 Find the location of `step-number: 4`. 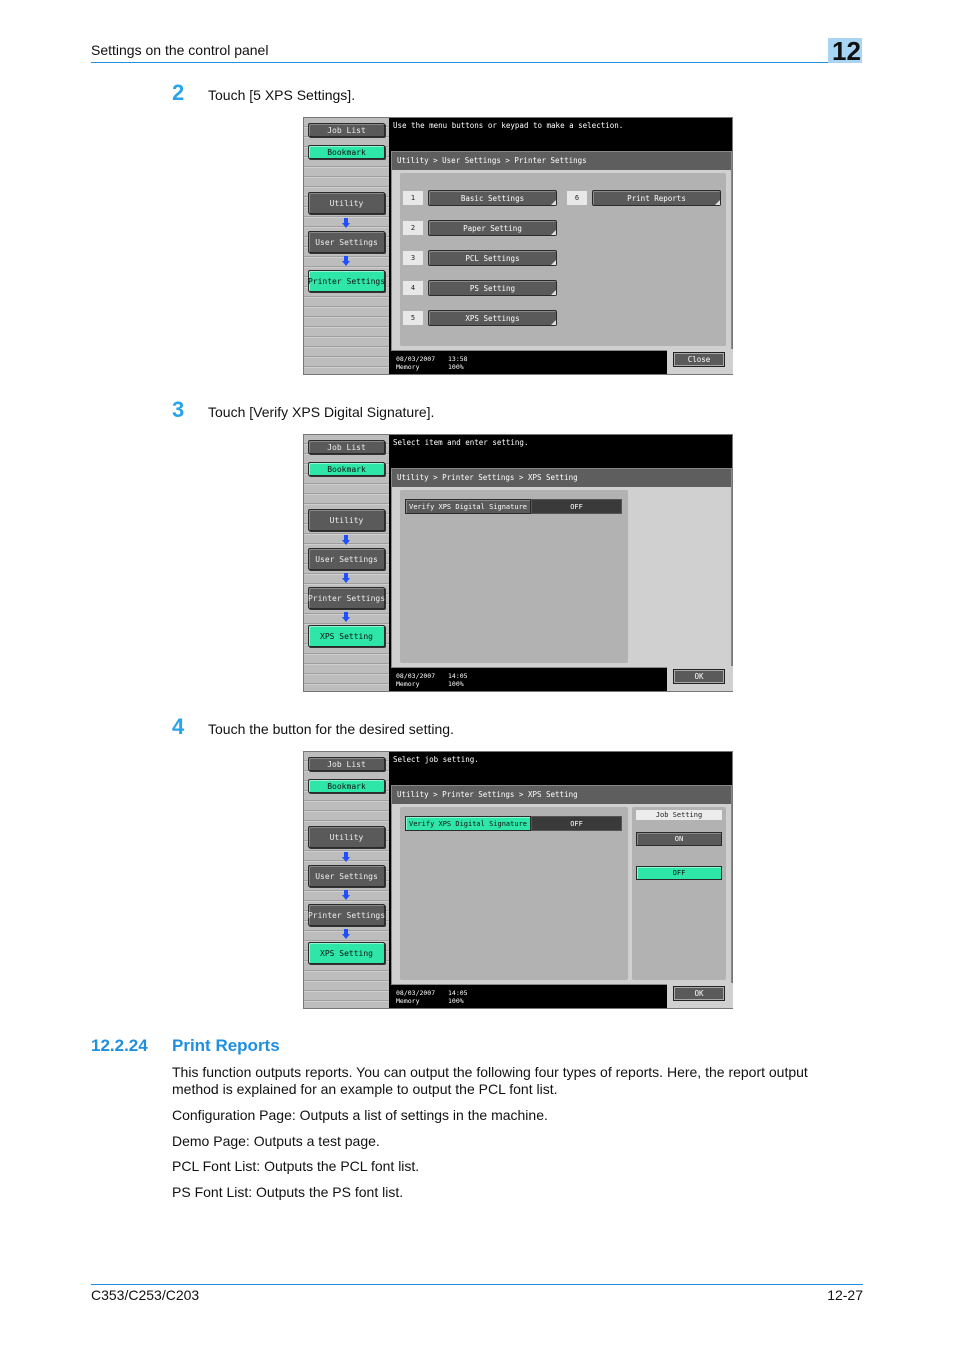

step-number: 4 is located at coordinates (178, 726).